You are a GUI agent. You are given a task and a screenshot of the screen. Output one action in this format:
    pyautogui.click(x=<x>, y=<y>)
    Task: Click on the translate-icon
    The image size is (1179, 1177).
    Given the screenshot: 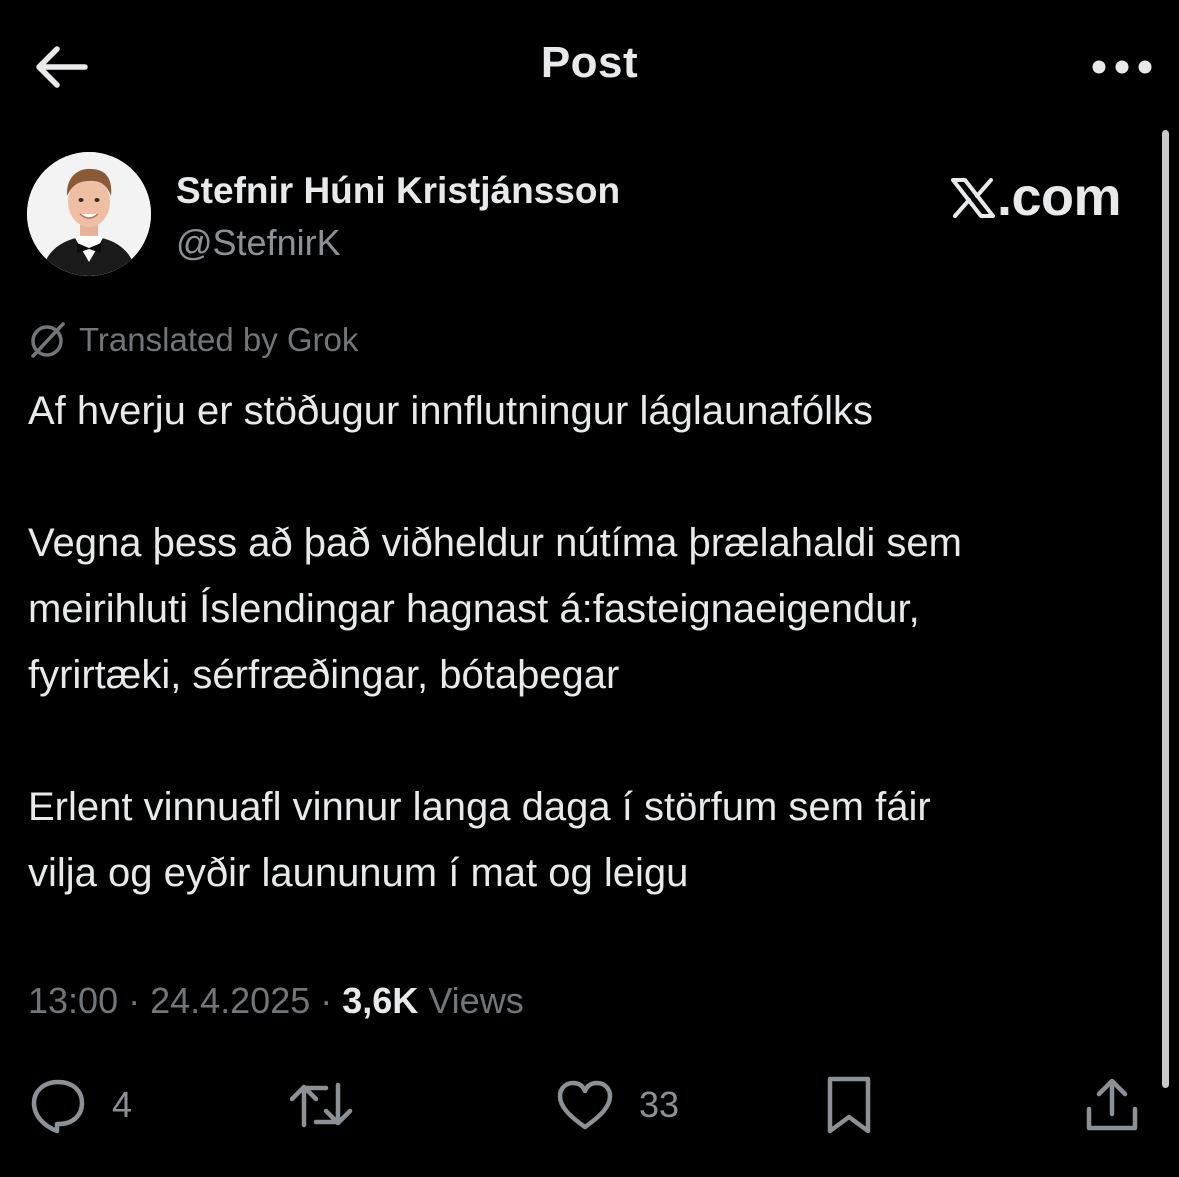 What is the action you would take?
    pyautogui.click(x=47, y=340)
    